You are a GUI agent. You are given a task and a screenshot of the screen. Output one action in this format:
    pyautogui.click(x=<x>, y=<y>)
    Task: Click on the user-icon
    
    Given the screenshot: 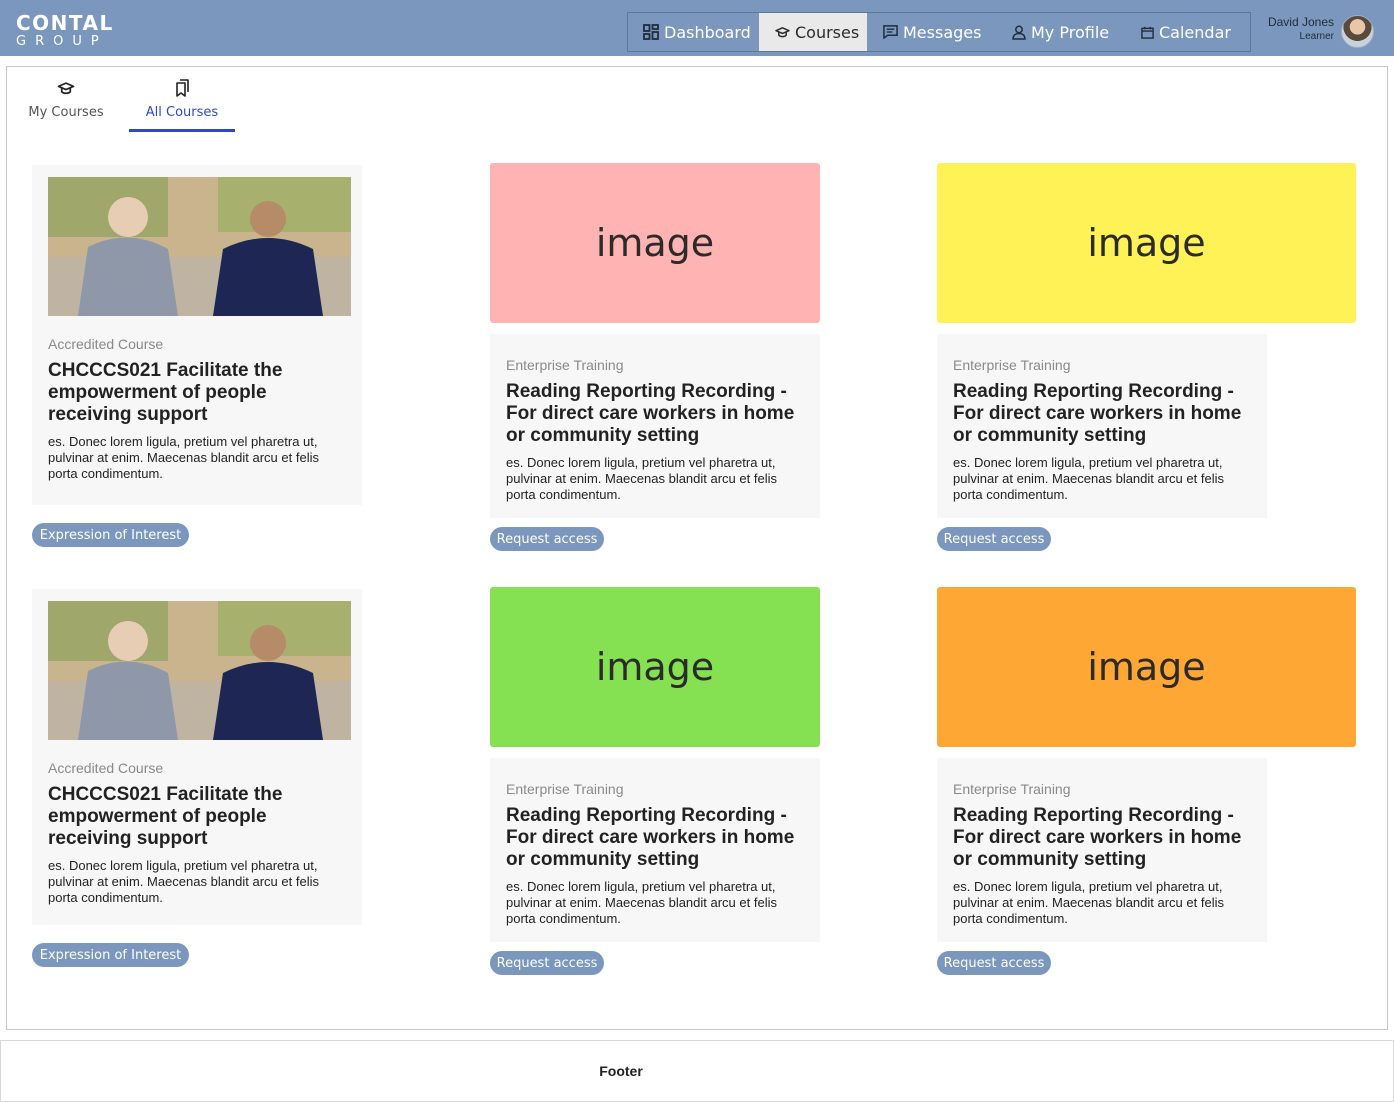 What is the action you would take?
    pyautogui.click(x=1019, y=32)
    